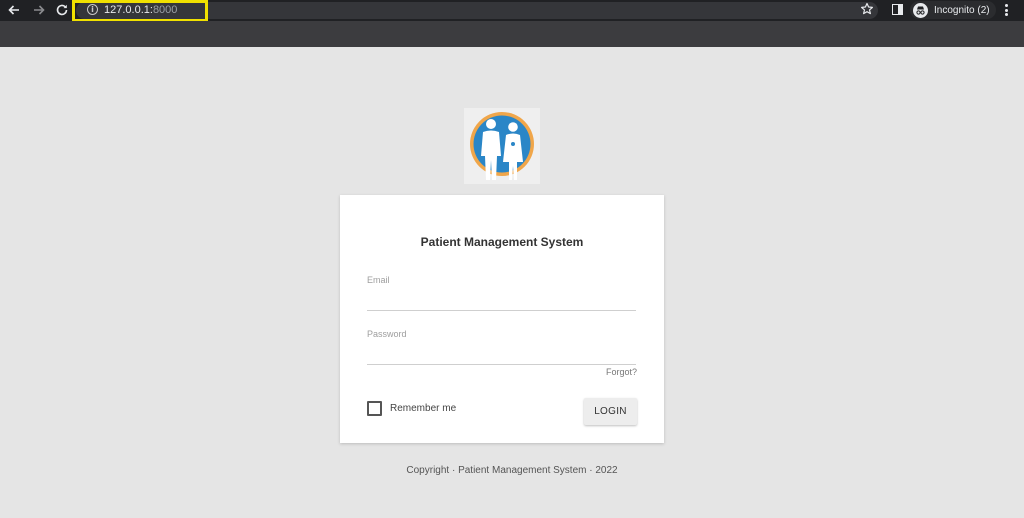 This screenshot has height=518, width=1024. What do you see at coordinates (62, 10) in the screenshot?
I see `reload-icon` at bounding box center [62, 10].